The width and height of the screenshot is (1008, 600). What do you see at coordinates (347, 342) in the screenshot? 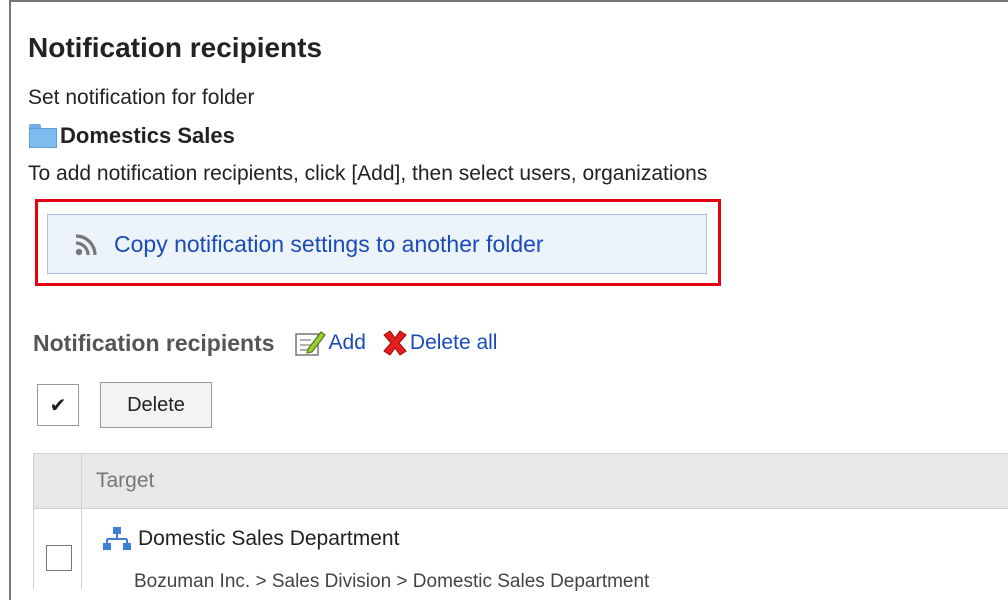
I see `add-recipient-label: Add` at bounding box center [347, 342].